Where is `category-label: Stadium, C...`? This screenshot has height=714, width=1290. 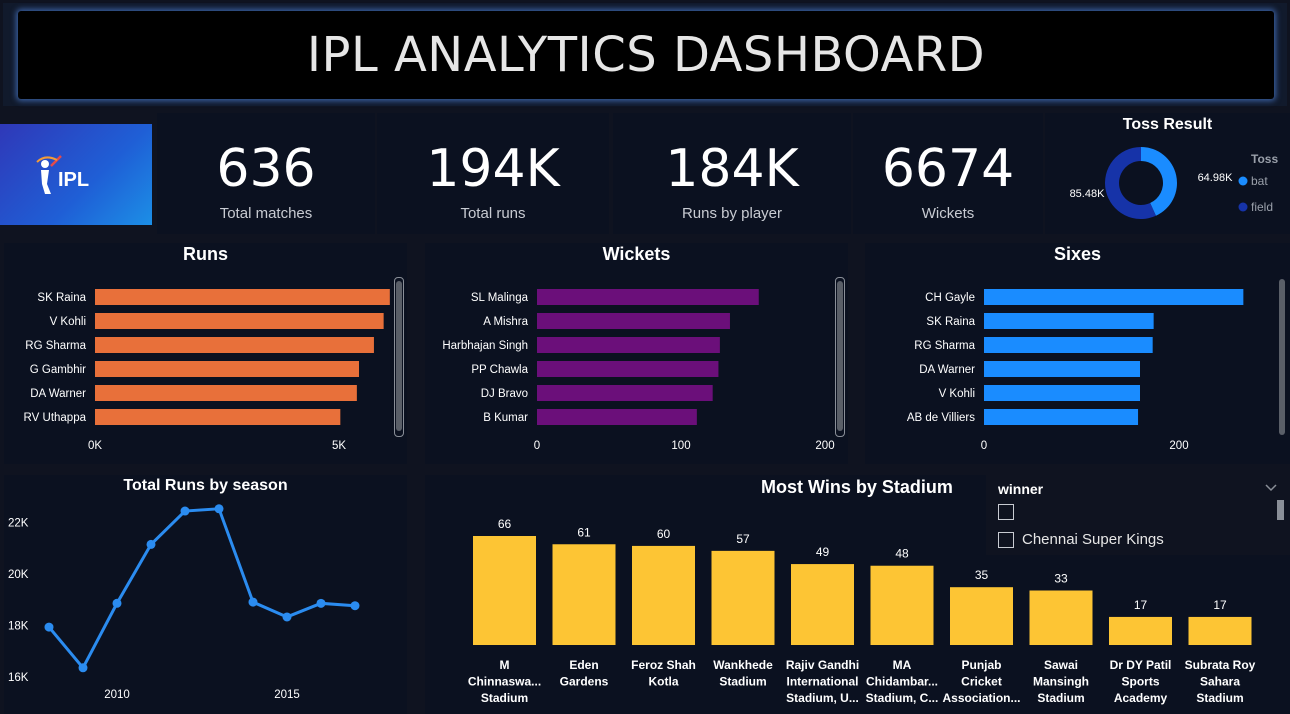 category-label: Stadium, C... is located at coordinates (902, 698).